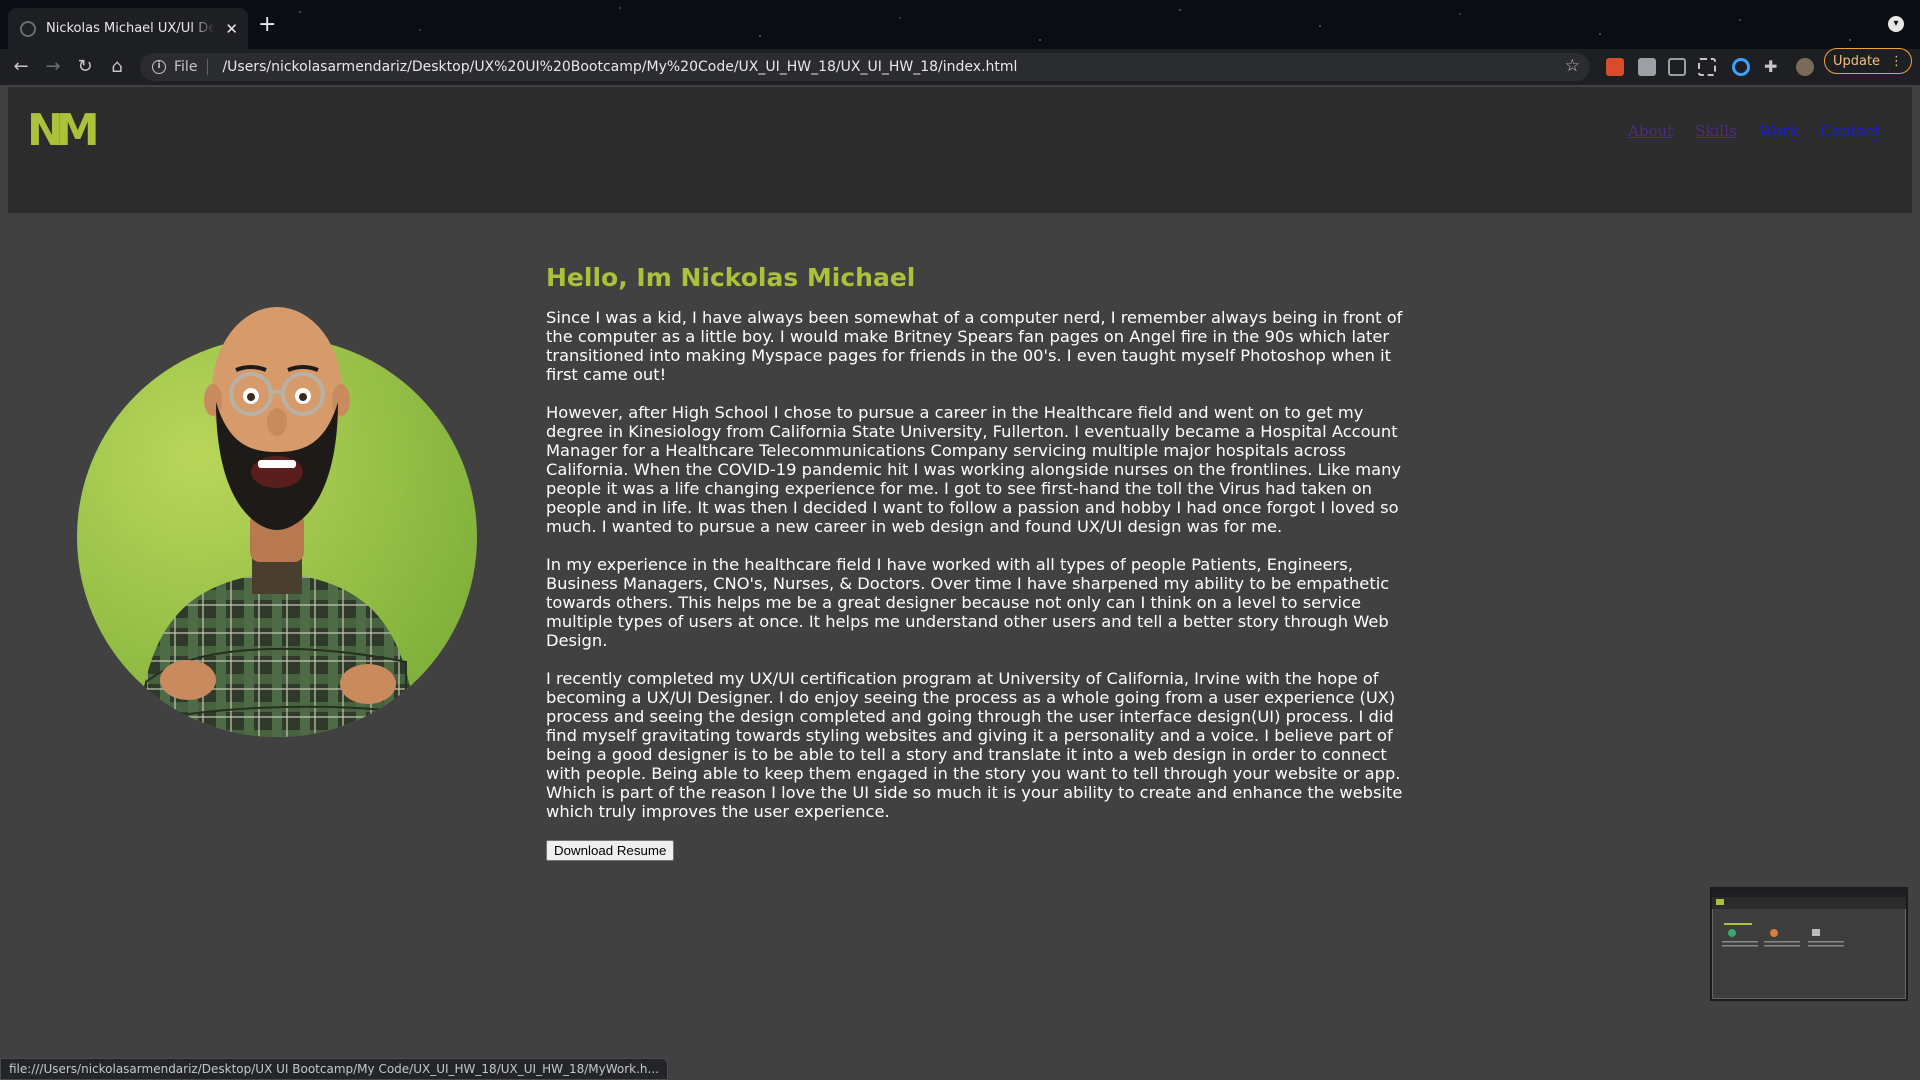 The width and height of the screenshot is (1920, 1080). What do you see at coordinates (28, 28) in the screenshot?
I see `globe-icon` at bounding box center [28, 28].